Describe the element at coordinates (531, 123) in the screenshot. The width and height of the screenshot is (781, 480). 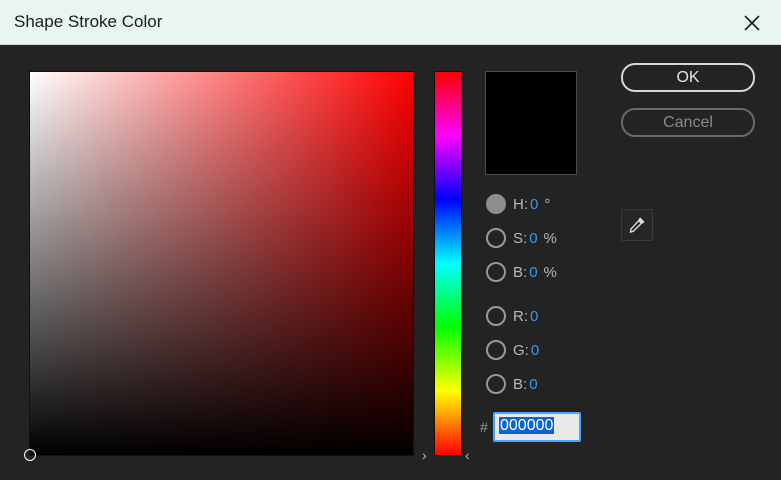
I see `color-preview-swatch` at that location.